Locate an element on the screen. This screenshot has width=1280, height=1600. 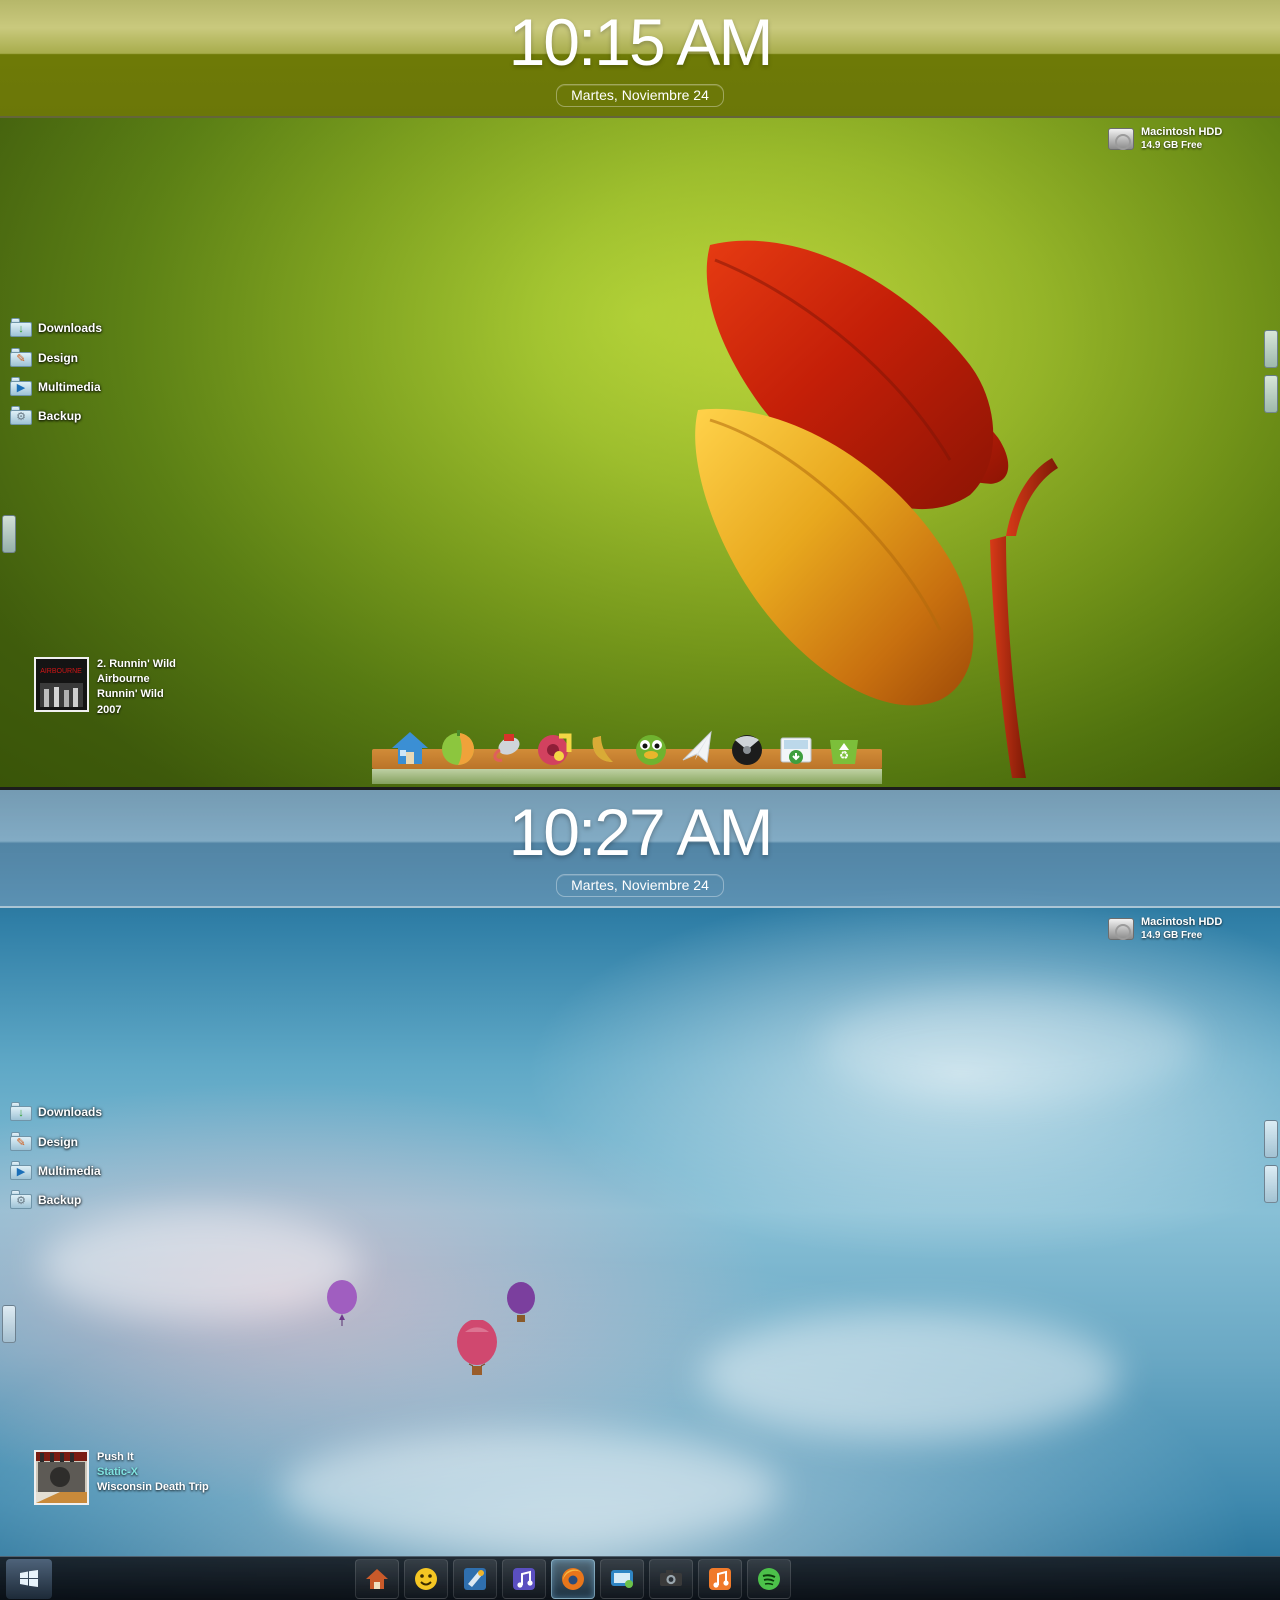
album-art: AIRBOURNE is located at coordinates (61, 684).